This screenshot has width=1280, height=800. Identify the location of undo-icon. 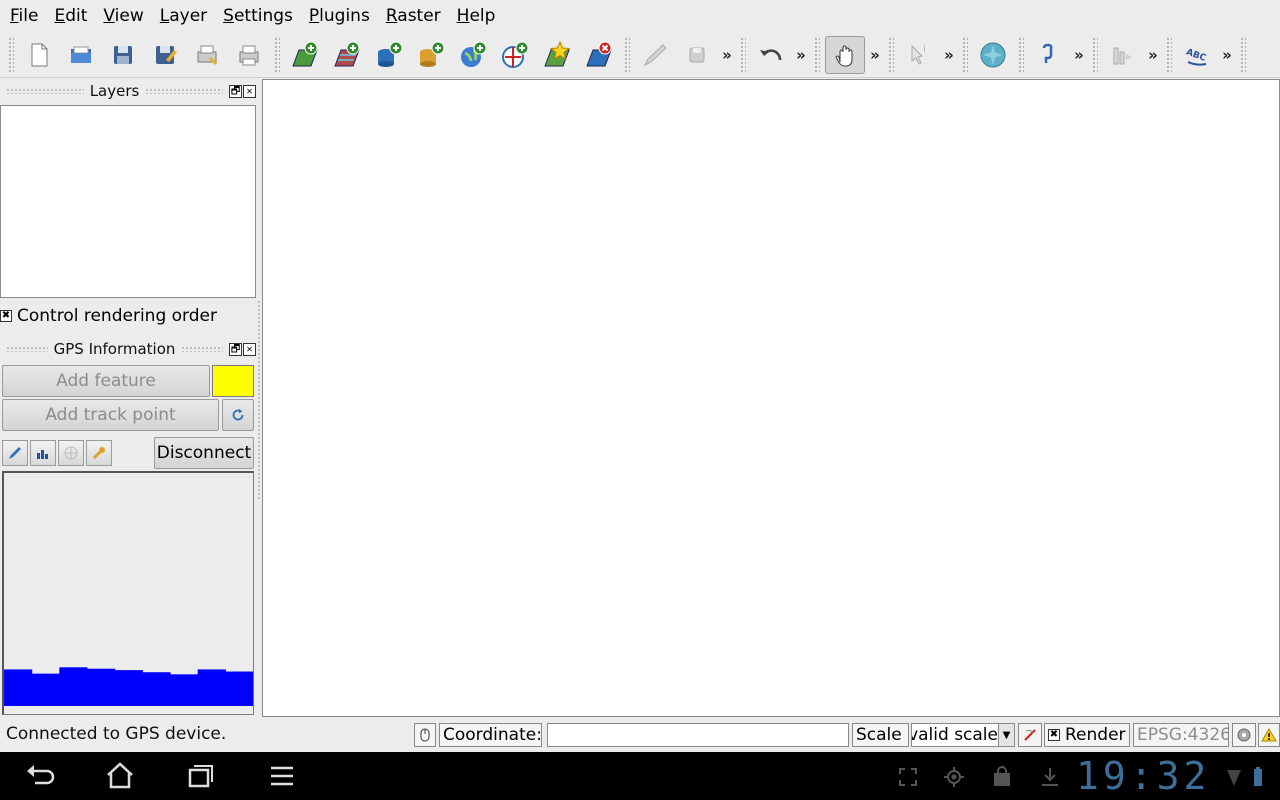
(771, 54).